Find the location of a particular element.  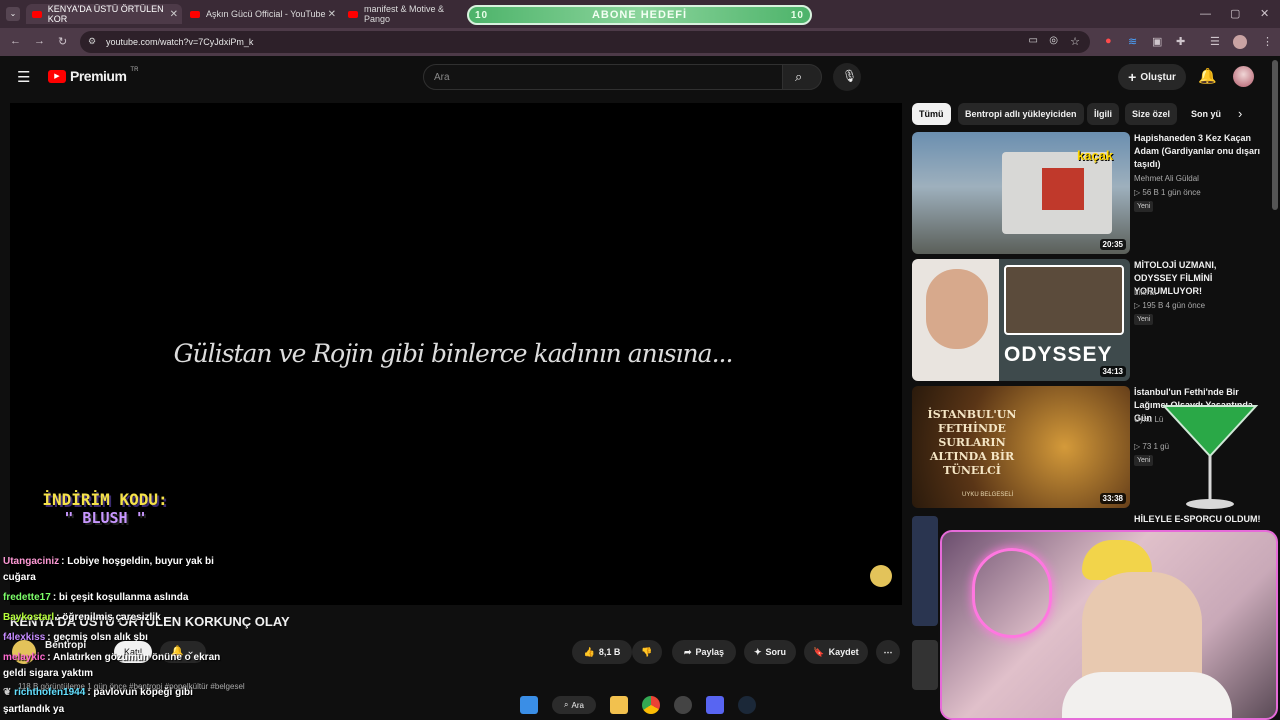

thumbnail-inset is located at coordinates (1064, 300).